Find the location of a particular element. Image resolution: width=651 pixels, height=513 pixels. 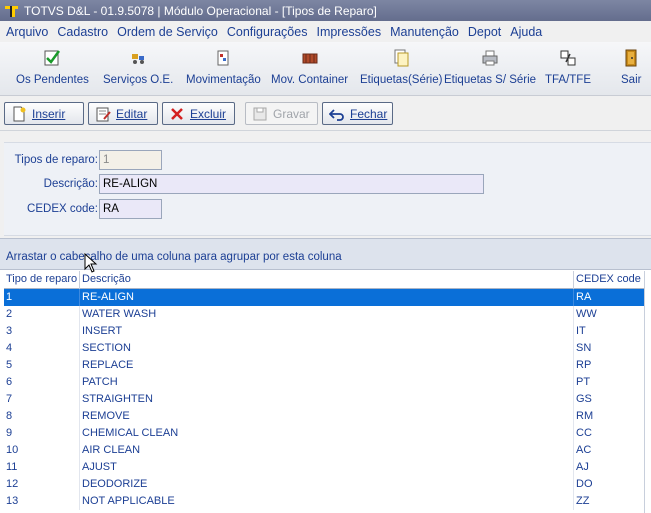

tfa-tfe-button: TFA/TFE is located at coordinates (568, 70).